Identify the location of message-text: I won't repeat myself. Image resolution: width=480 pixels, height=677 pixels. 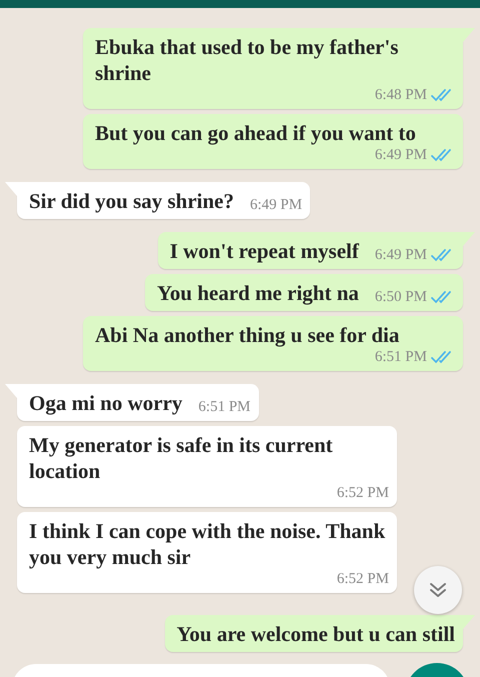
(264, 251).